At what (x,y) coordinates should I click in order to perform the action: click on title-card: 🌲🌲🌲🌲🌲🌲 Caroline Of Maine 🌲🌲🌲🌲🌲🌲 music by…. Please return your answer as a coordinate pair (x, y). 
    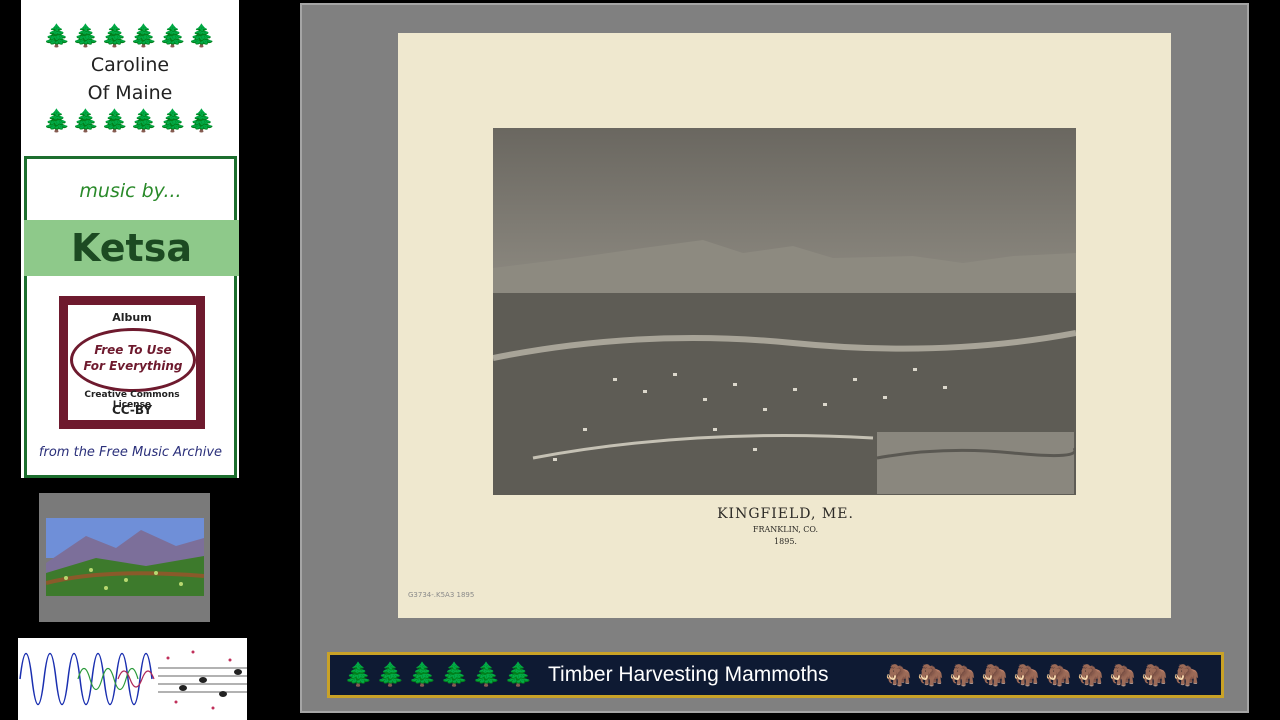
    Looking at the image, I should click on (130, 239).